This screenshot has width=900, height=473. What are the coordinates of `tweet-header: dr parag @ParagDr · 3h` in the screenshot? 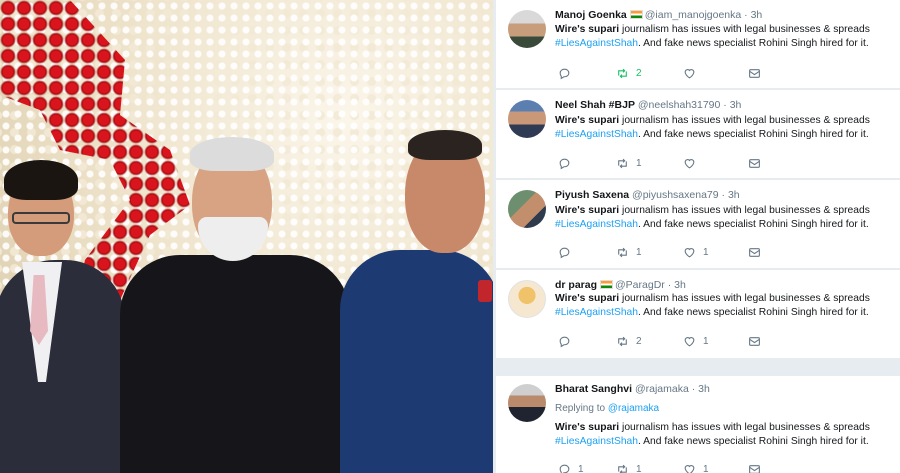 It's located at (620, 285).